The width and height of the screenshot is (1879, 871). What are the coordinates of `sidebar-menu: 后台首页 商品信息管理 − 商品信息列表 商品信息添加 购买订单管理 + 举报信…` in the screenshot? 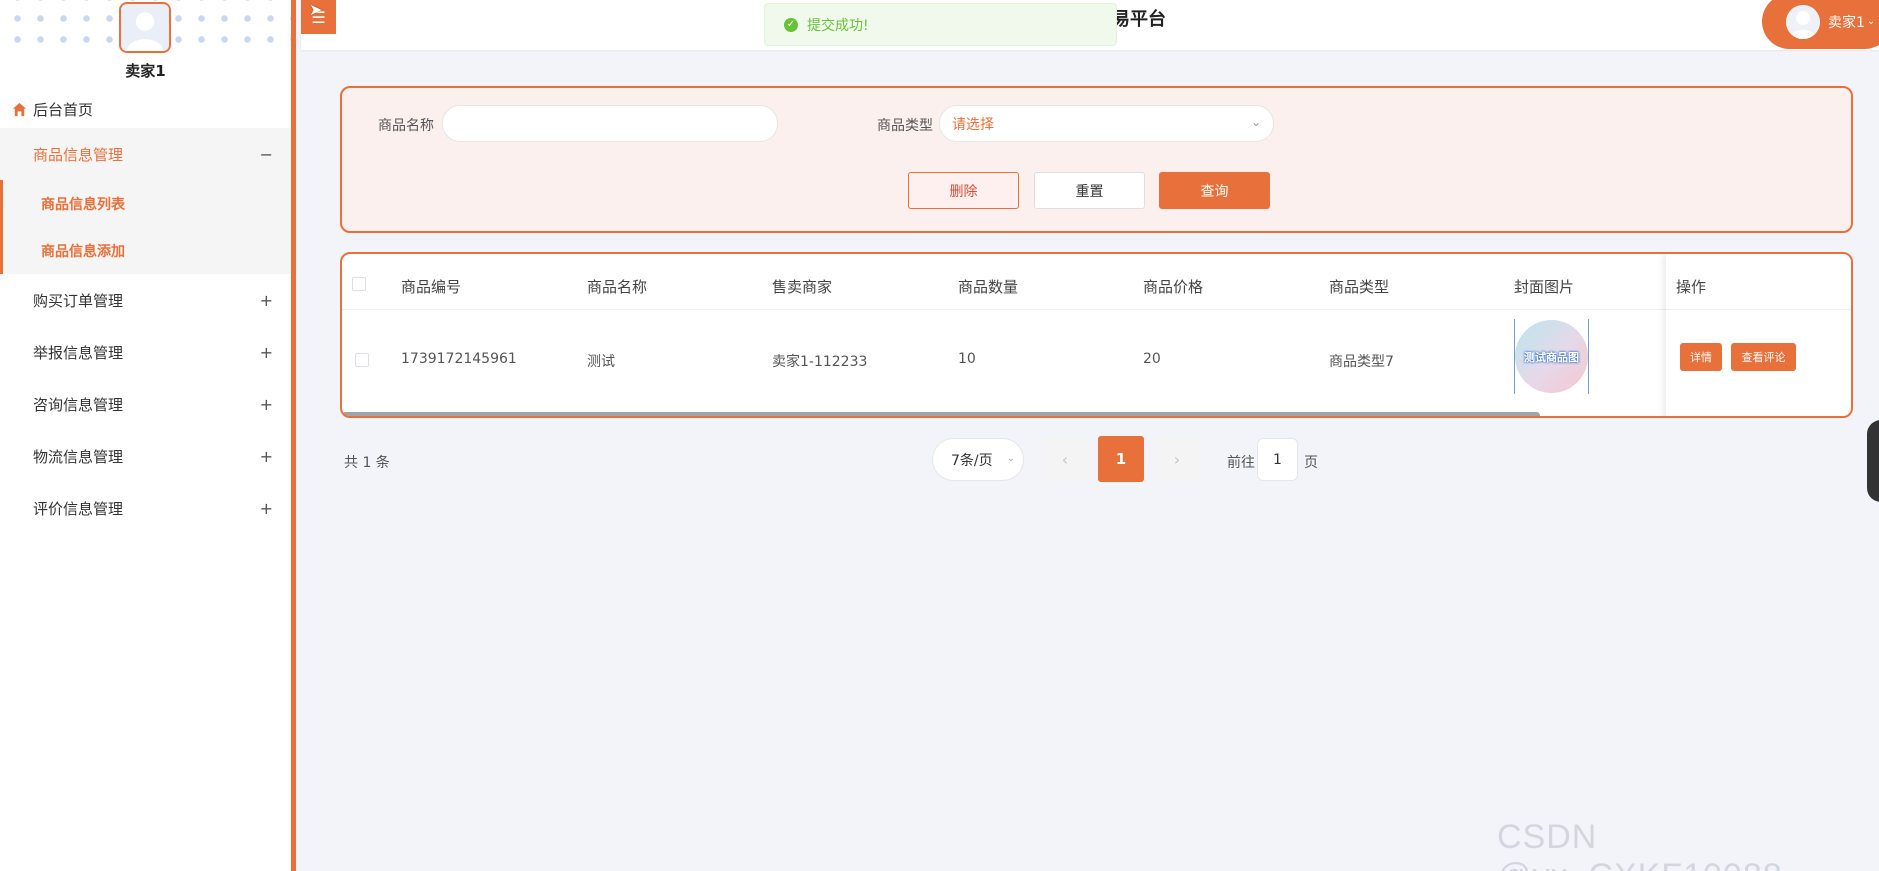 It's located at (145, 312).